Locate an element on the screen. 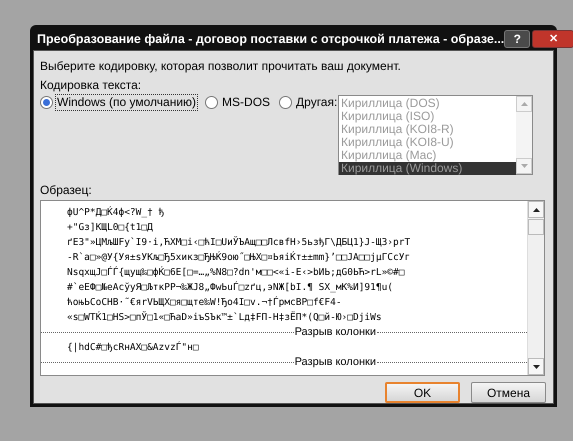 The width and height of the screenshot is (573, 441). sample-line: фU^P*Д□Ќ4ф<?W_† ђ is located at coordinates (116, 212).